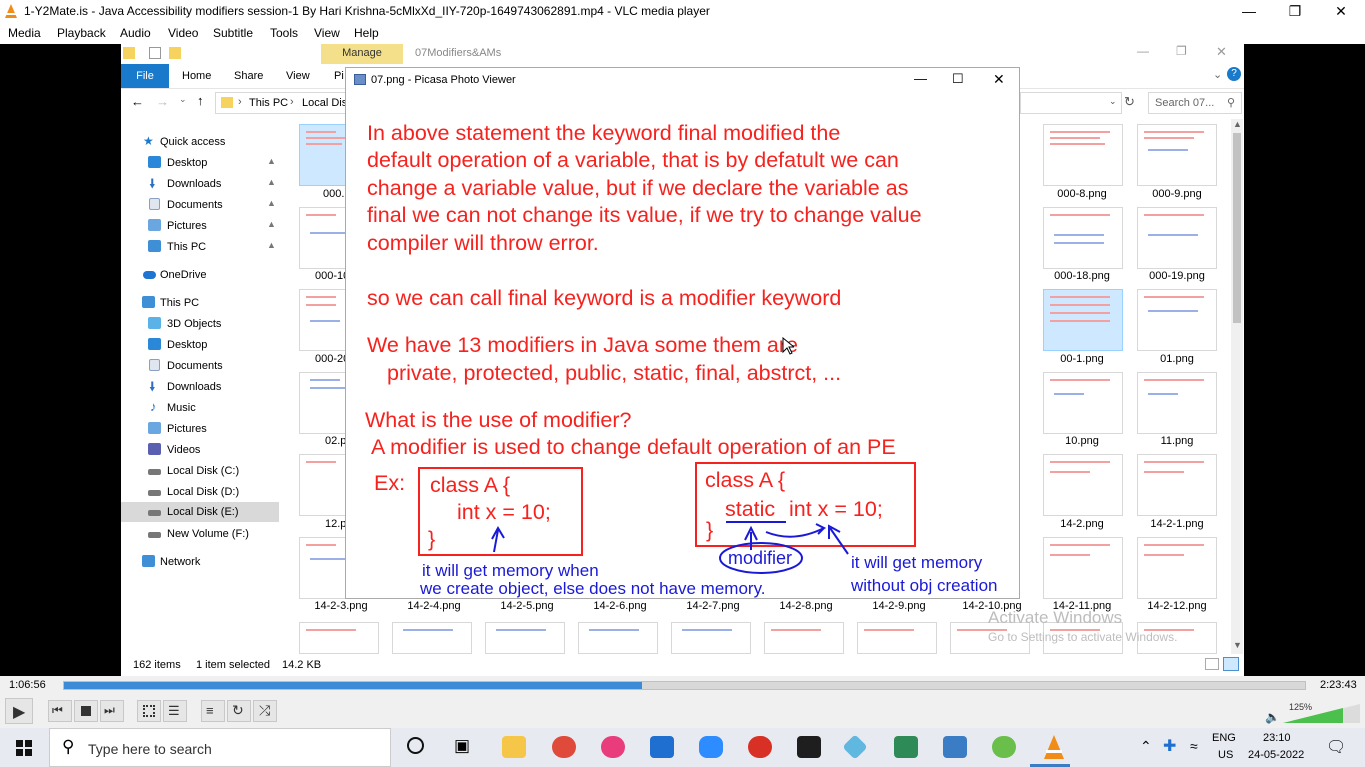  What do you see at coordinates (339, 76) in the screenshot?
I see `ribbon-picture-tools-tab: Pi` at bounding box center [339, 76].